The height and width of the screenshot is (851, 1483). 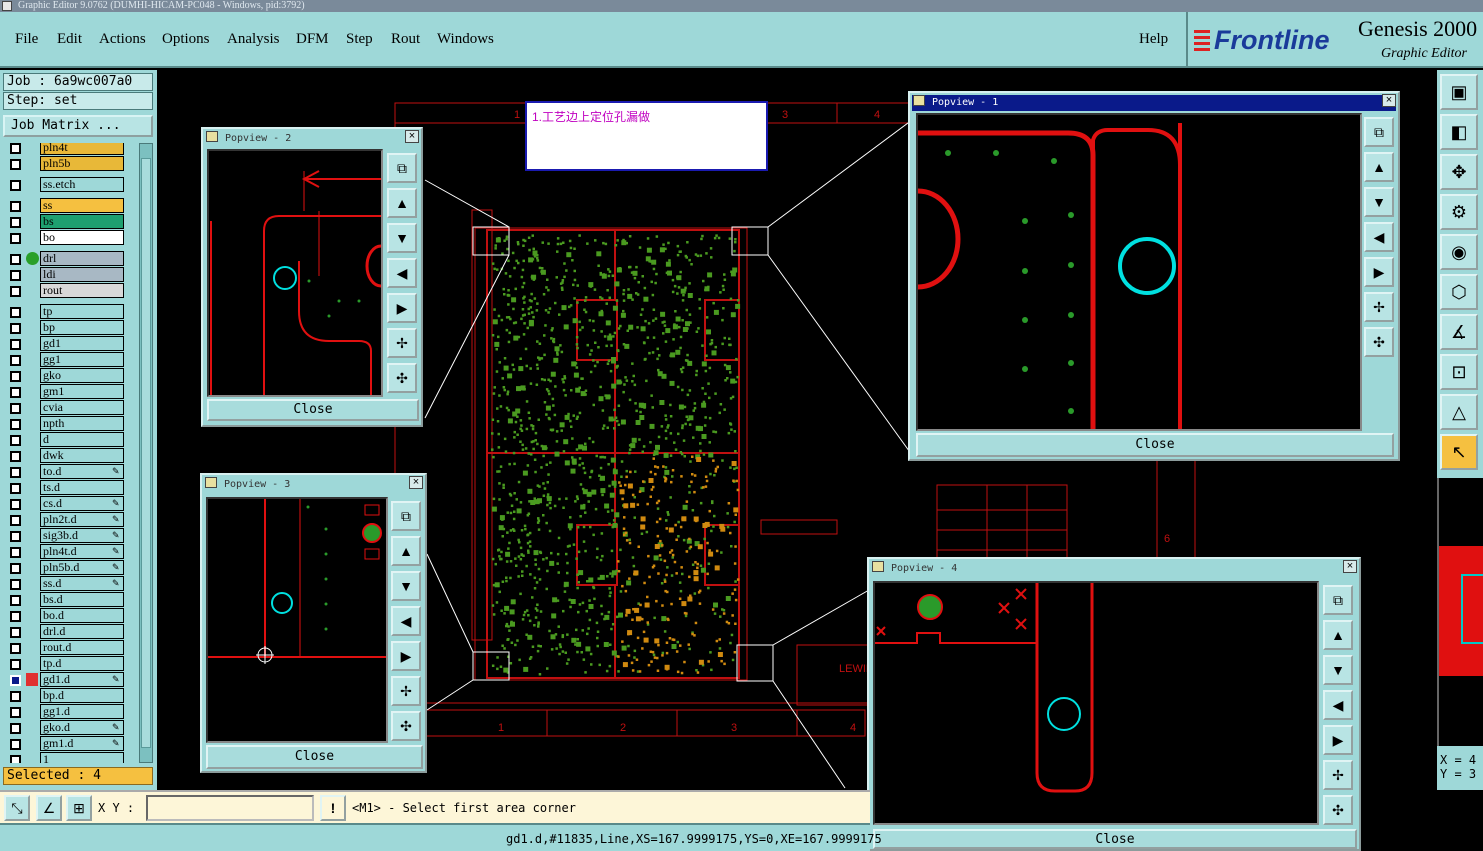 I want to click on layer-row: npth, so click(x=71, y=424).